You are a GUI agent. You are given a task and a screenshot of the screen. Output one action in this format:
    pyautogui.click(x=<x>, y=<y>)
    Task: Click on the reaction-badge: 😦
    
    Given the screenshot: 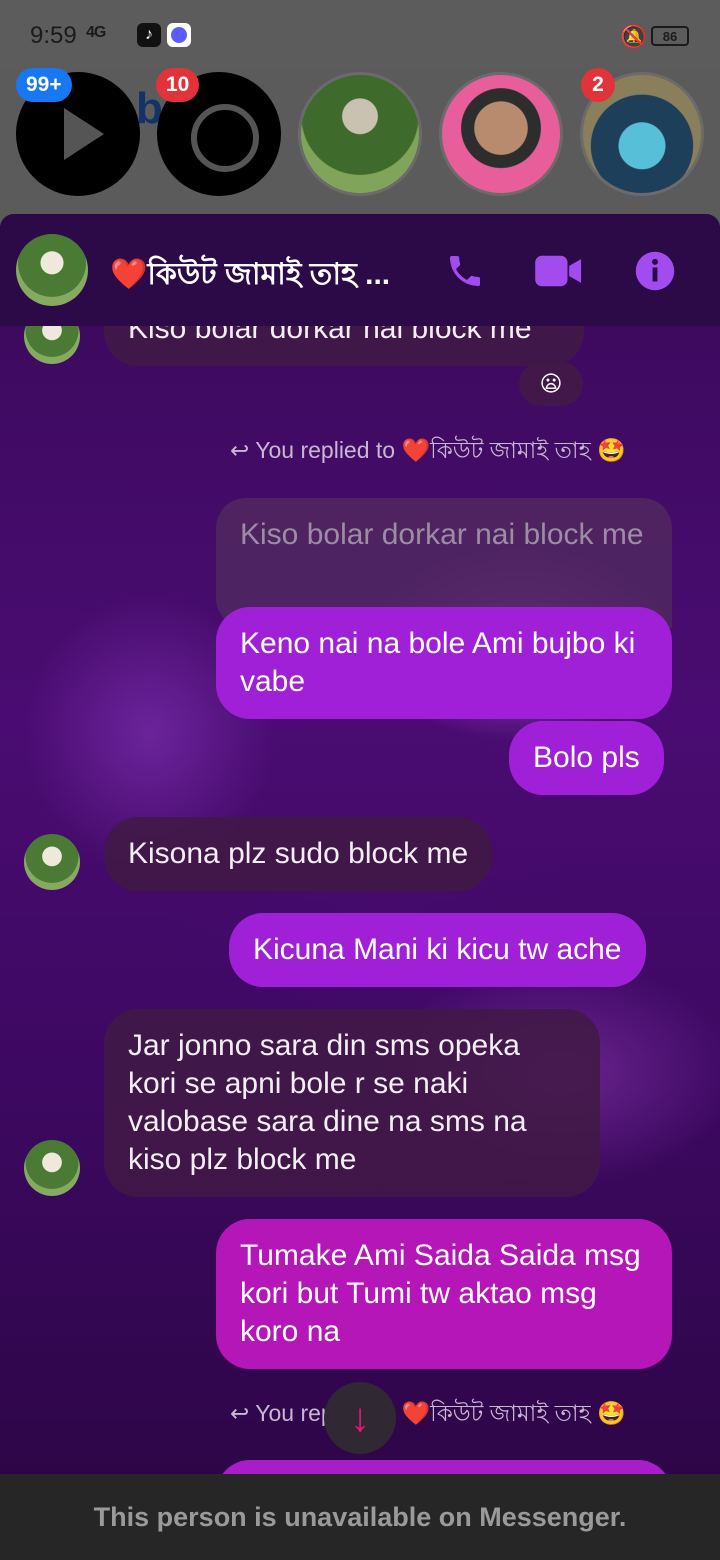 What is the action you would take?
    pyautogui.click(x=551, y=384)
    